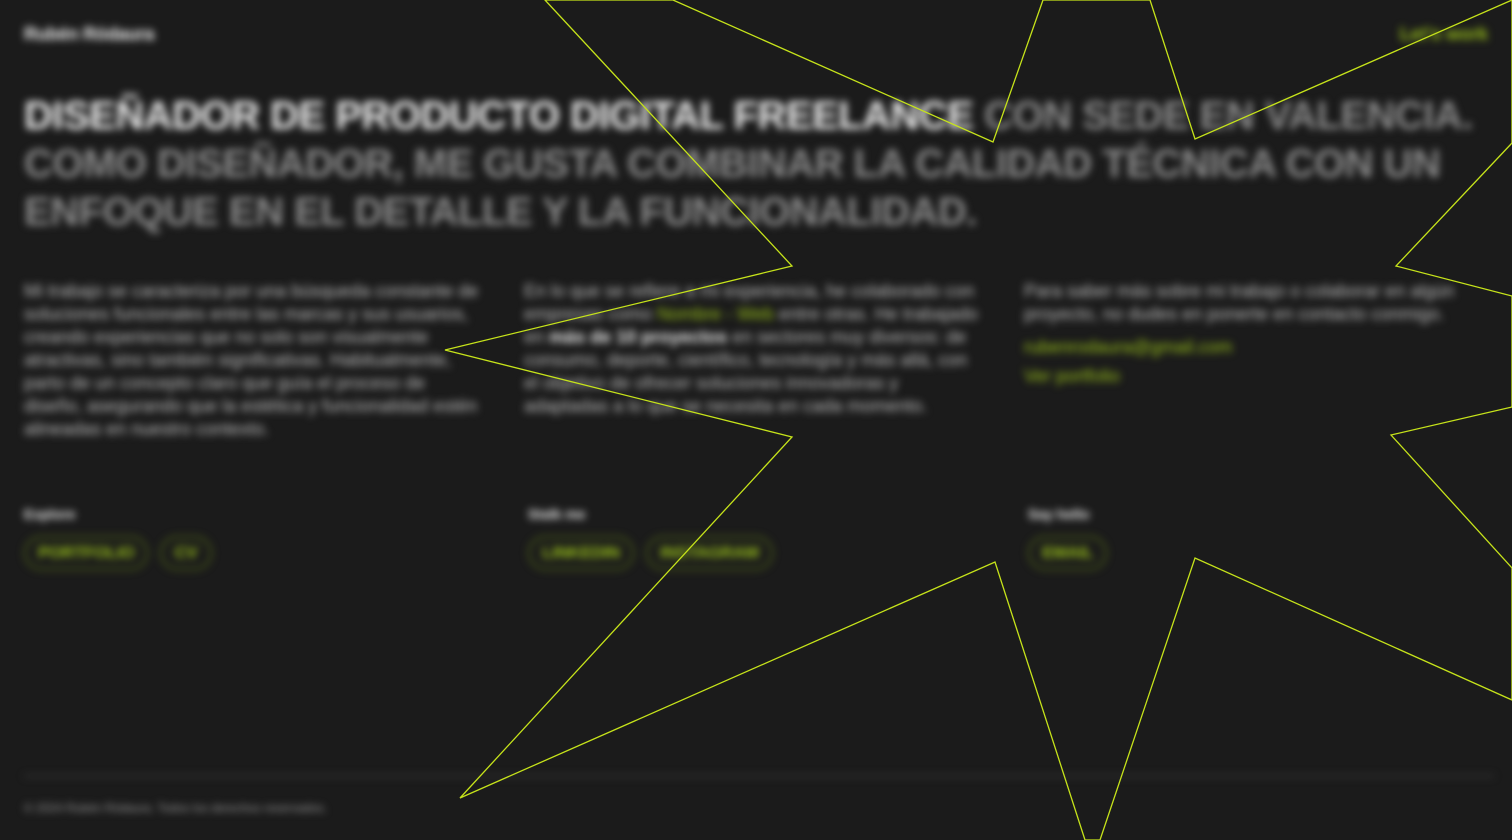 The image size is (1512, 840). I want to click on explore-group: Explore PORTFOLIO CV, so click(118, 538).